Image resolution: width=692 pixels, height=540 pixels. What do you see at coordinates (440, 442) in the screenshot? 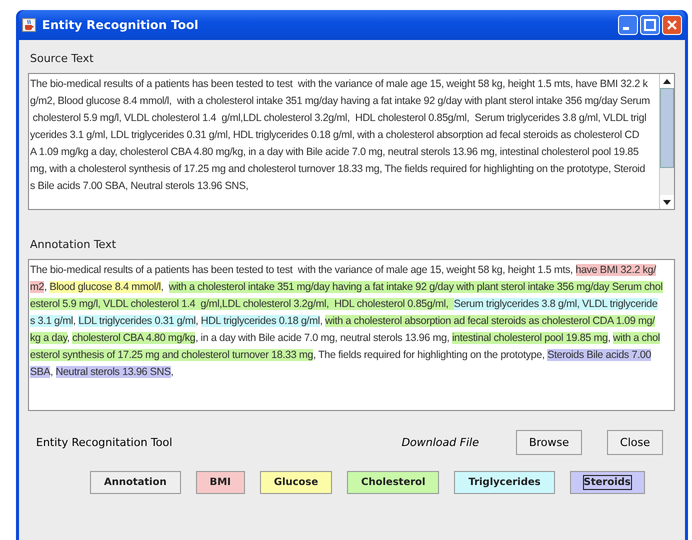
I see `download-label: Download File` at bounding box center [440, 442].